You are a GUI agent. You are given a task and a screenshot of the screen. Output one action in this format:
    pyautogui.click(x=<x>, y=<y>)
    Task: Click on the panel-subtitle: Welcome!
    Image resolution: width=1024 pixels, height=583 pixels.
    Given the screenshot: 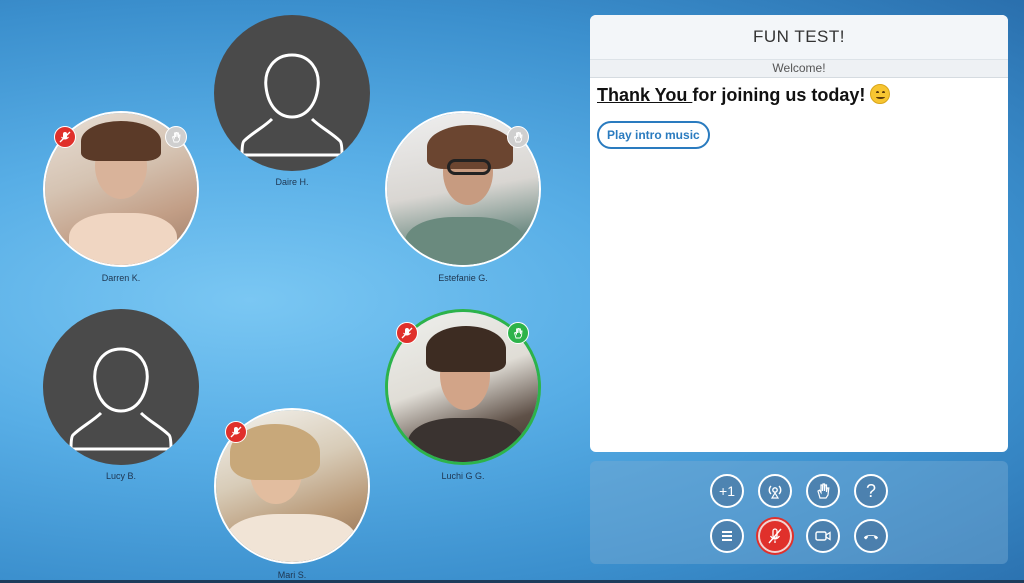 What is the action you would take?
    pyautogui.click(x=799, y=69)
    